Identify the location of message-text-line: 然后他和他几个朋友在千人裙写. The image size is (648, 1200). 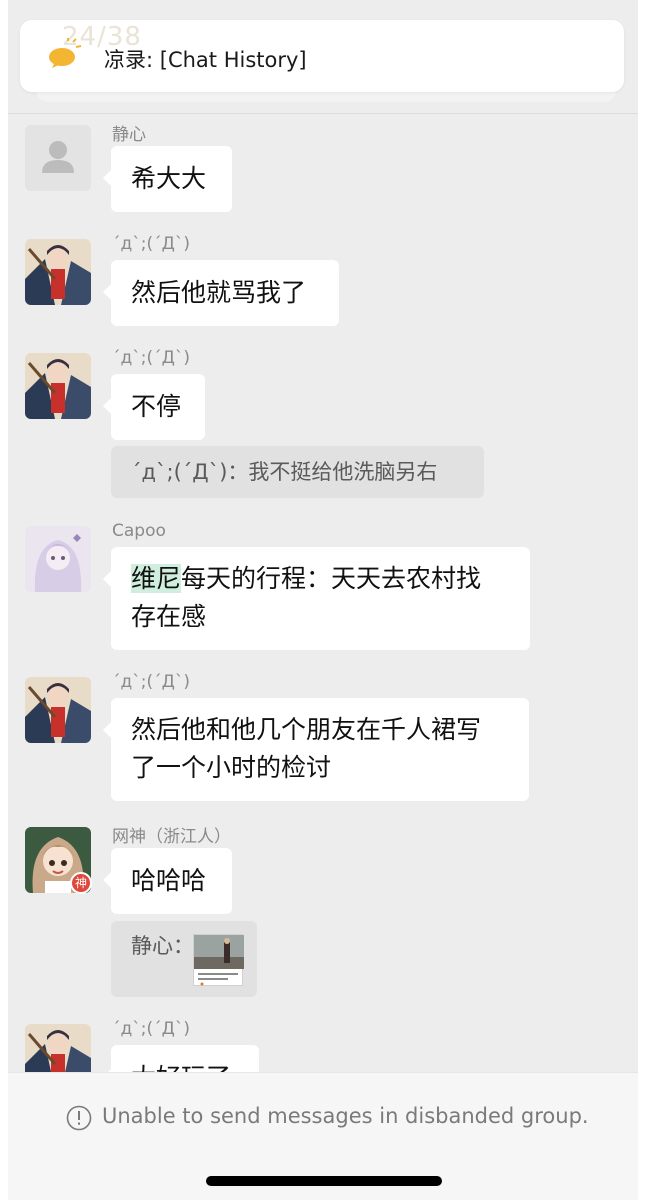
(306, 729).